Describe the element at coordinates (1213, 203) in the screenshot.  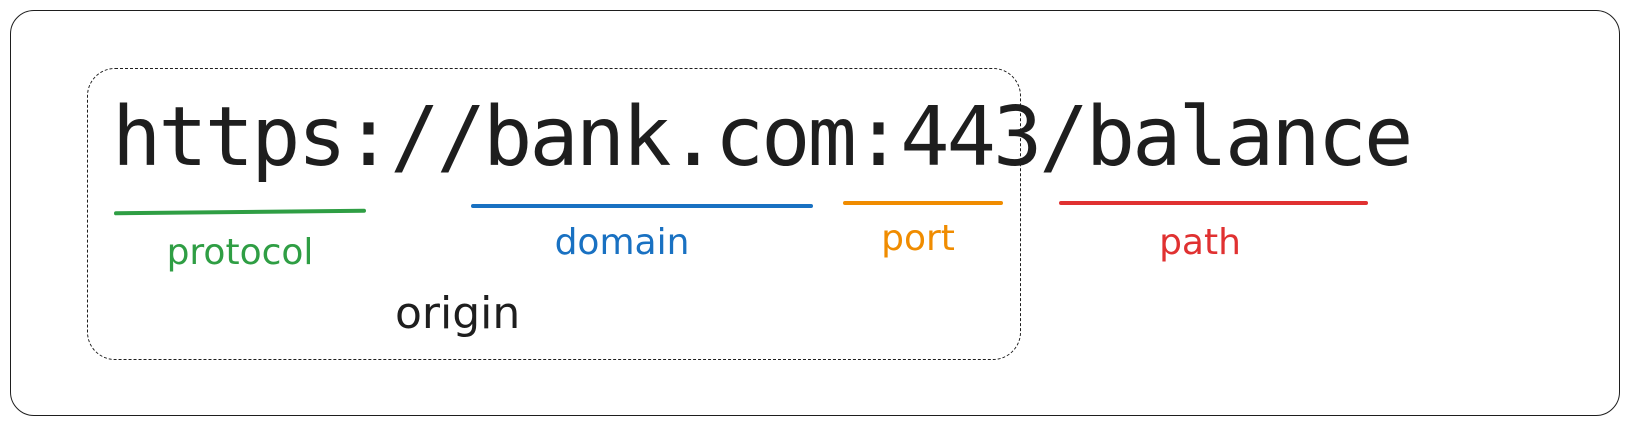
I see `path-underline` at that location.